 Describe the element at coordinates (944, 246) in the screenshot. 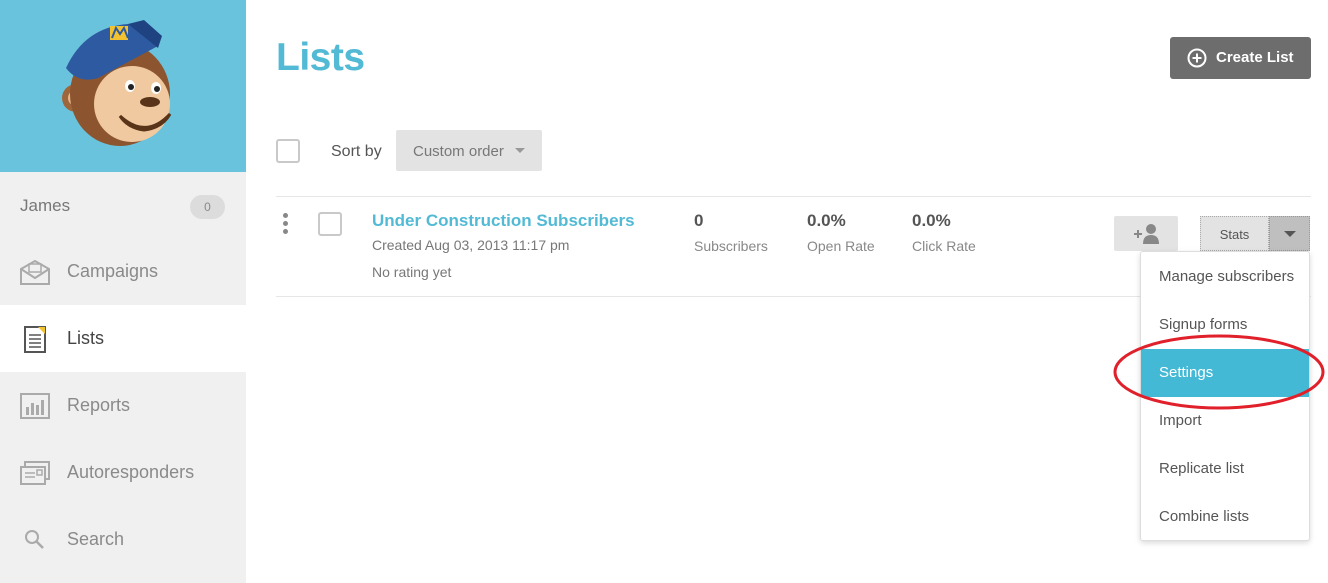

I see `stat-caption: Click Rate` at that location.